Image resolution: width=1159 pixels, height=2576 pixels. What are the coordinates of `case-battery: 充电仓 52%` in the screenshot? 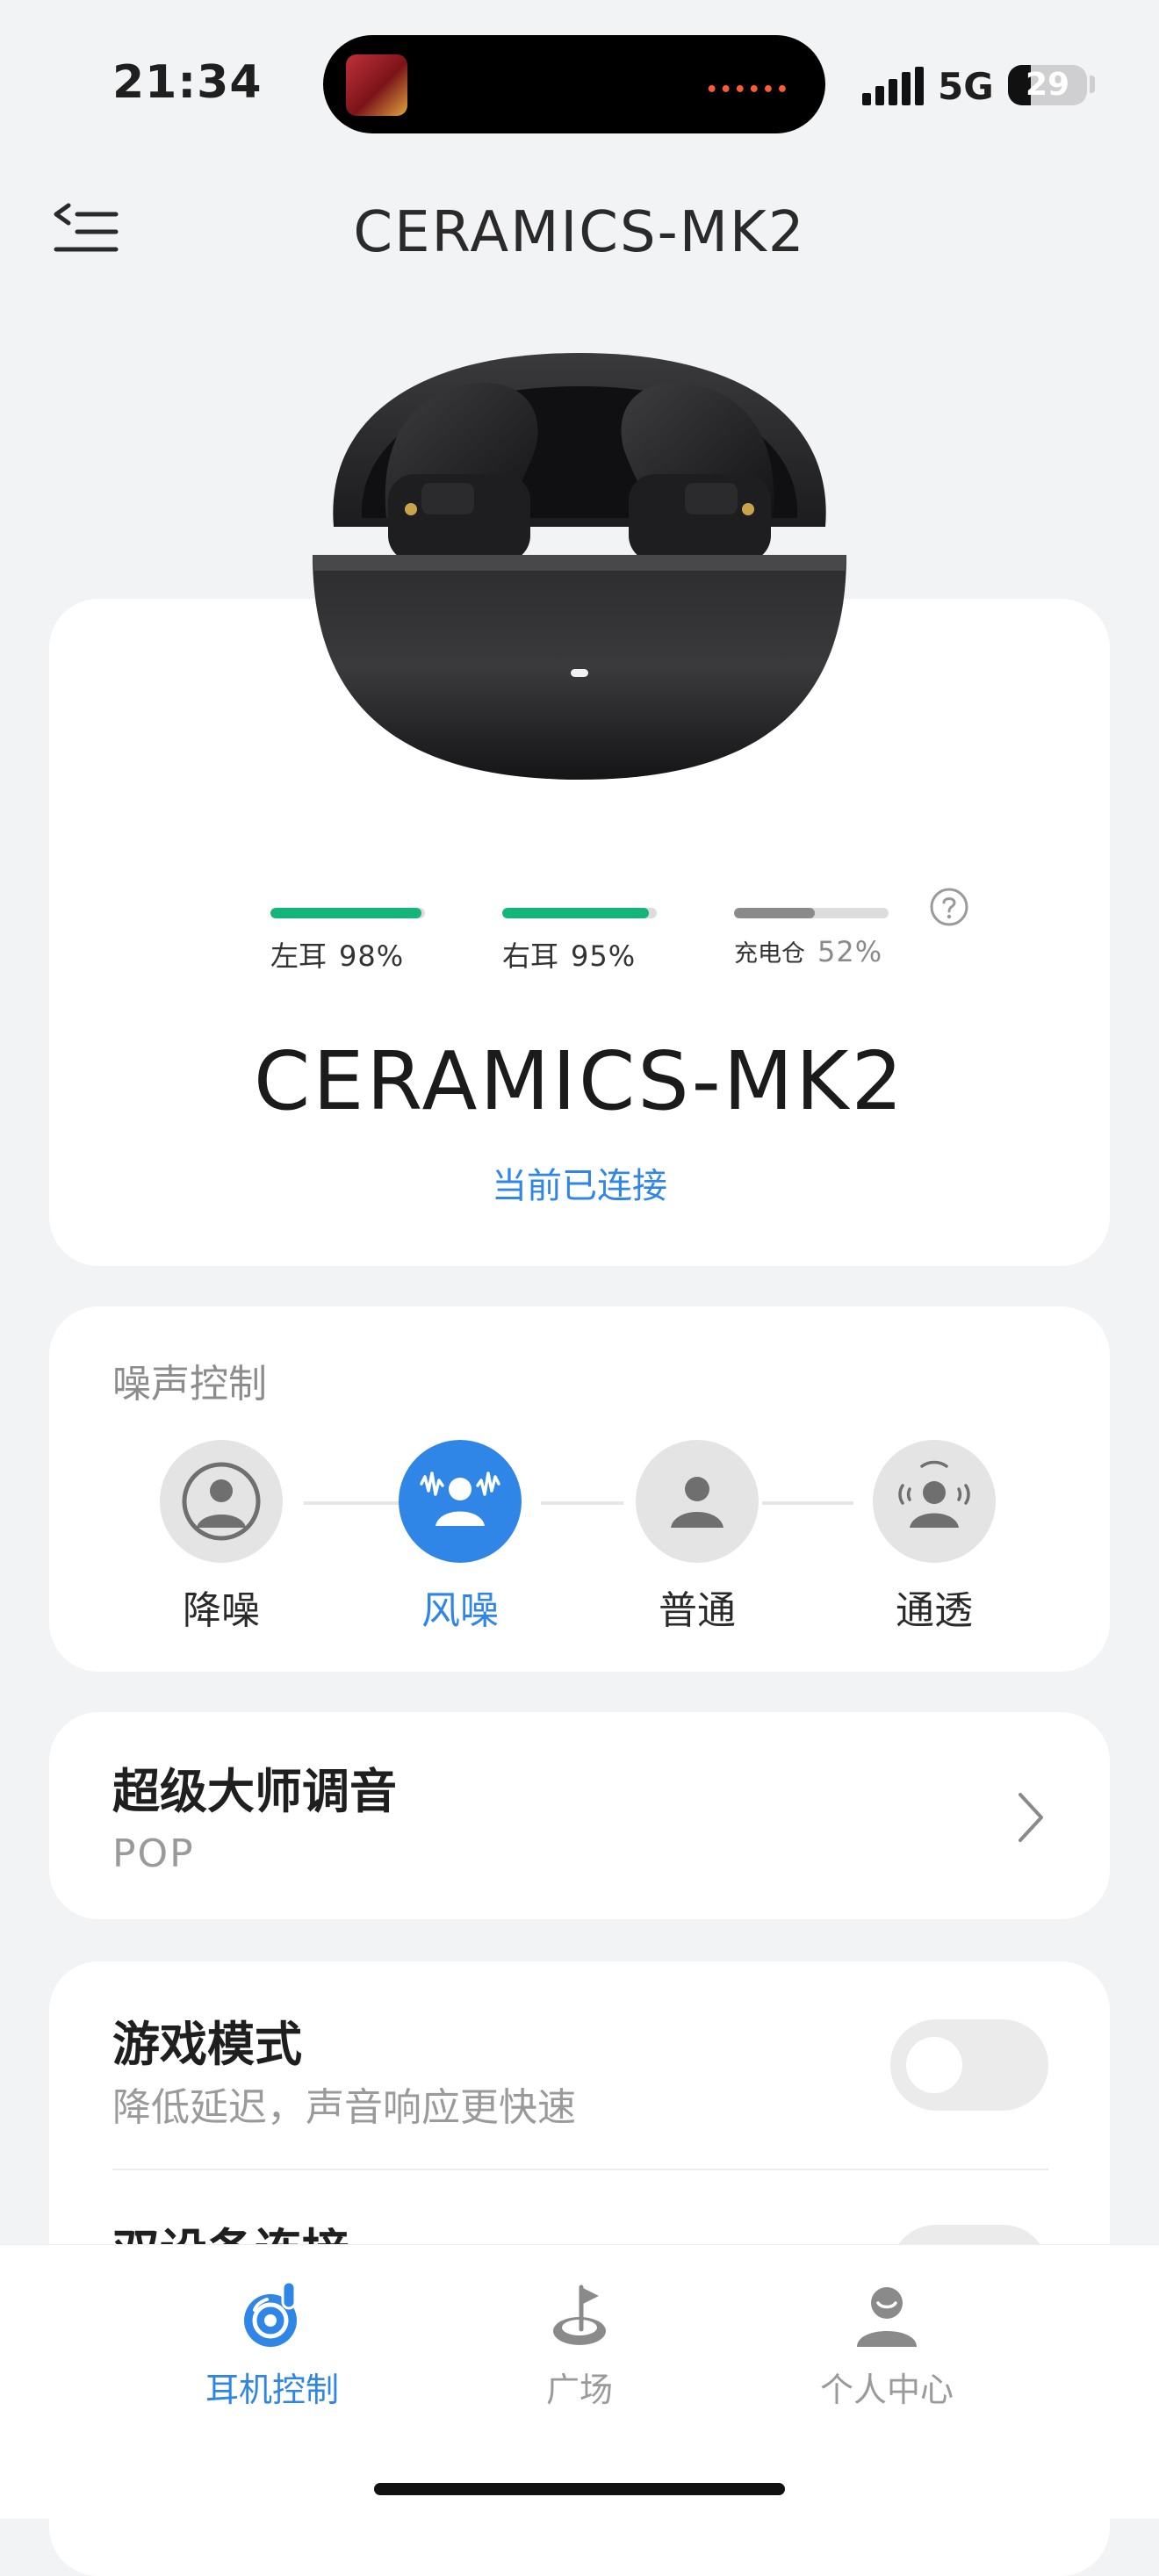 It's located at (813, 938).